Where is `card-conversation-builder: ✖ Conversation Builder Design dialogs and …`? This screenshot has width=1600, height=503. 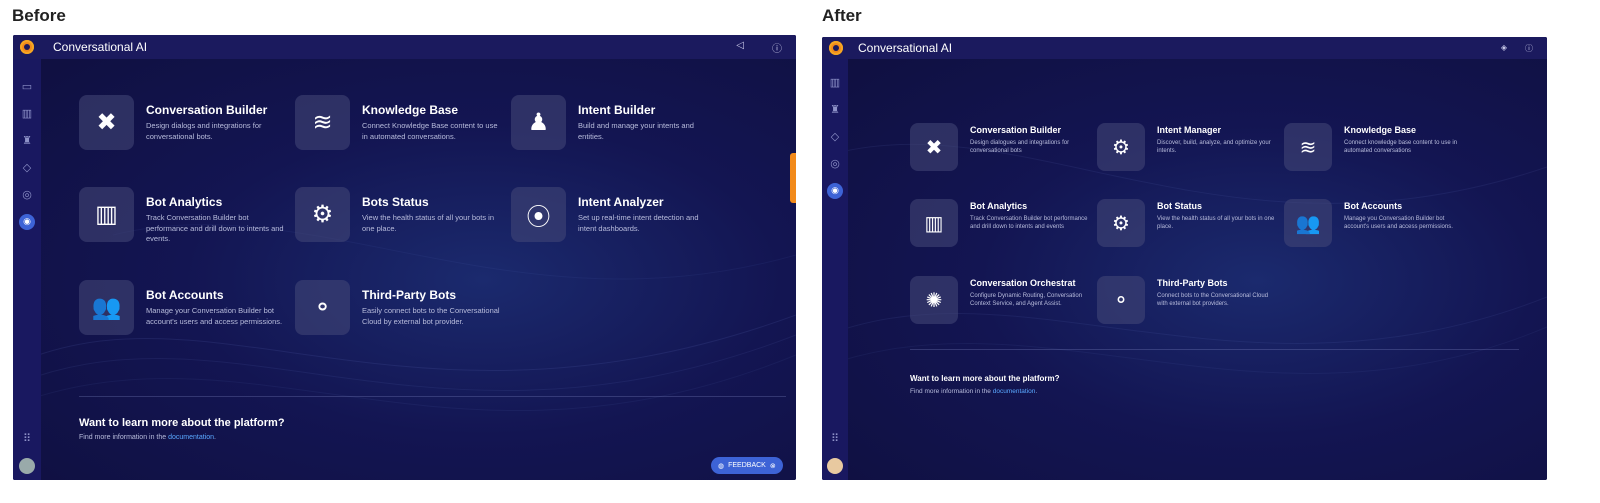
card-conversation-builder: ✖ Conversation Builder Design dialogs and … is located at coordinates (181, 122).